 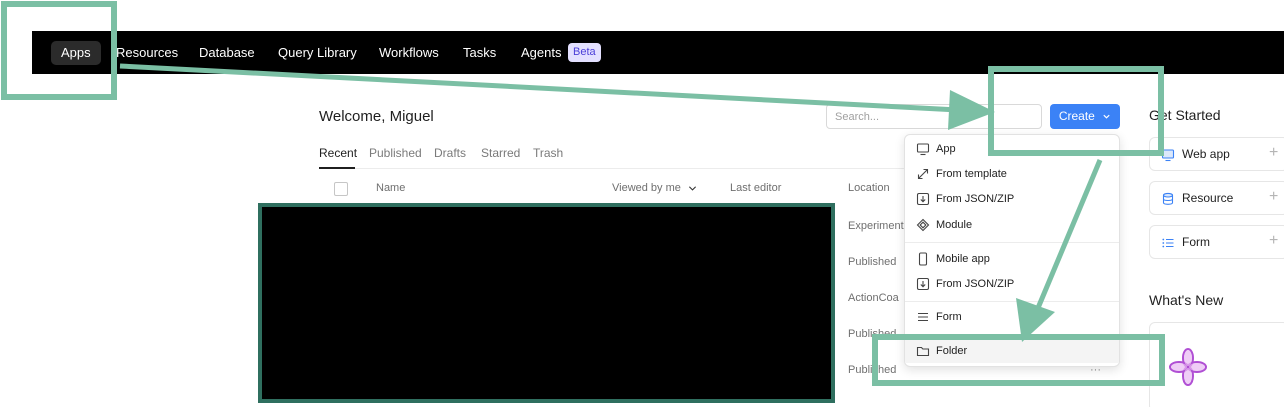 What do you see at coordinates (1186, 300) in the screenshot?
I see `whats-new-title: What's New` at bounding box center [1186, 300].